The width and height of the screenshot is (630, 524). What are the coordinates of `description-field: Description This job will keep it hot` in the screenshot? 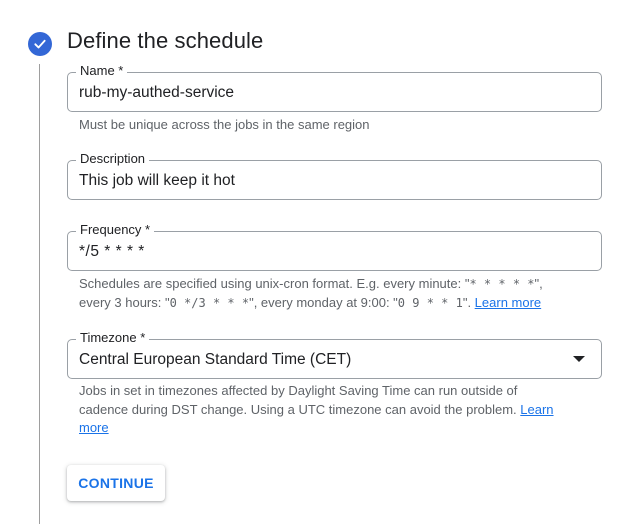 It's located at (334, 175).